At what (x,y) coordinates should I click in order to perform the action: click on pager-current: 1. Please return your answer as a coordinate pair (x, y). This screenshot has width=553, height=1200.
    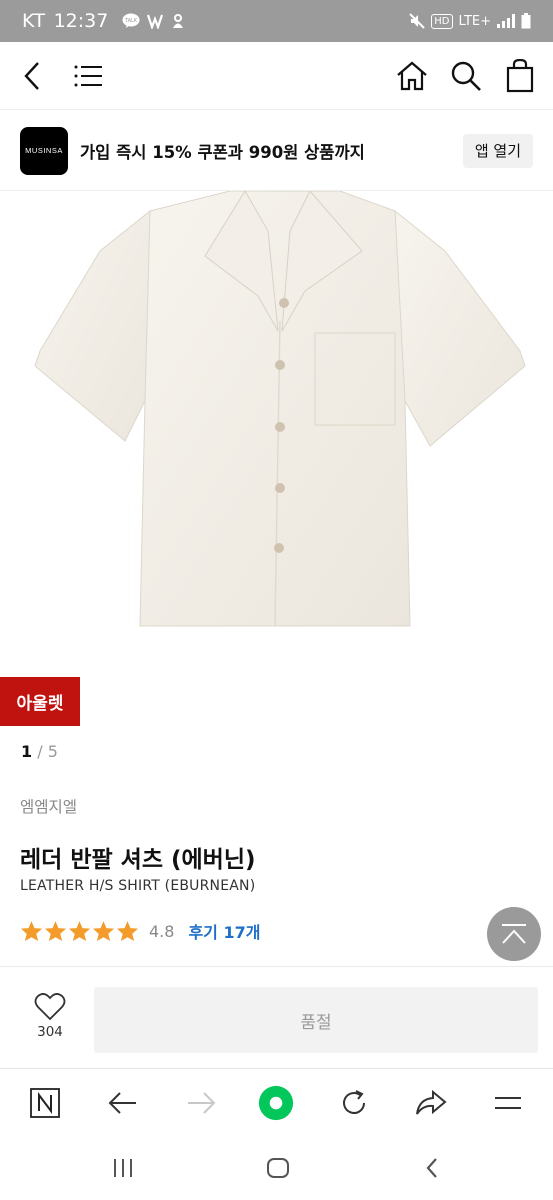
    Looking at the image, I should click on (27, 751).